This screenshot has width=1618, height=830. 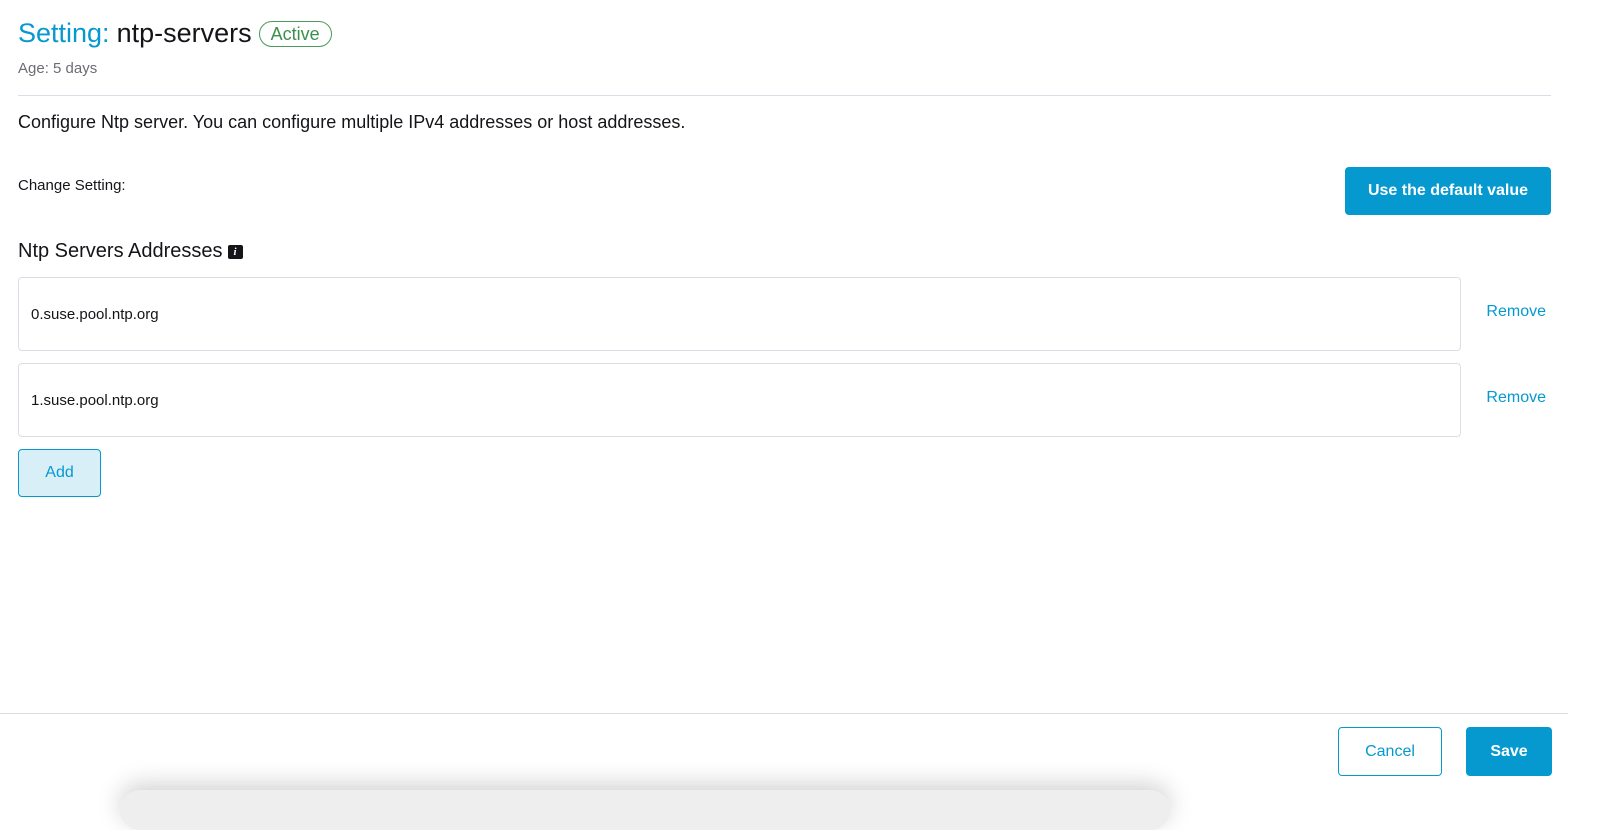 I want to click on setting-name: ntp-servers, so click(x=184, y=33).